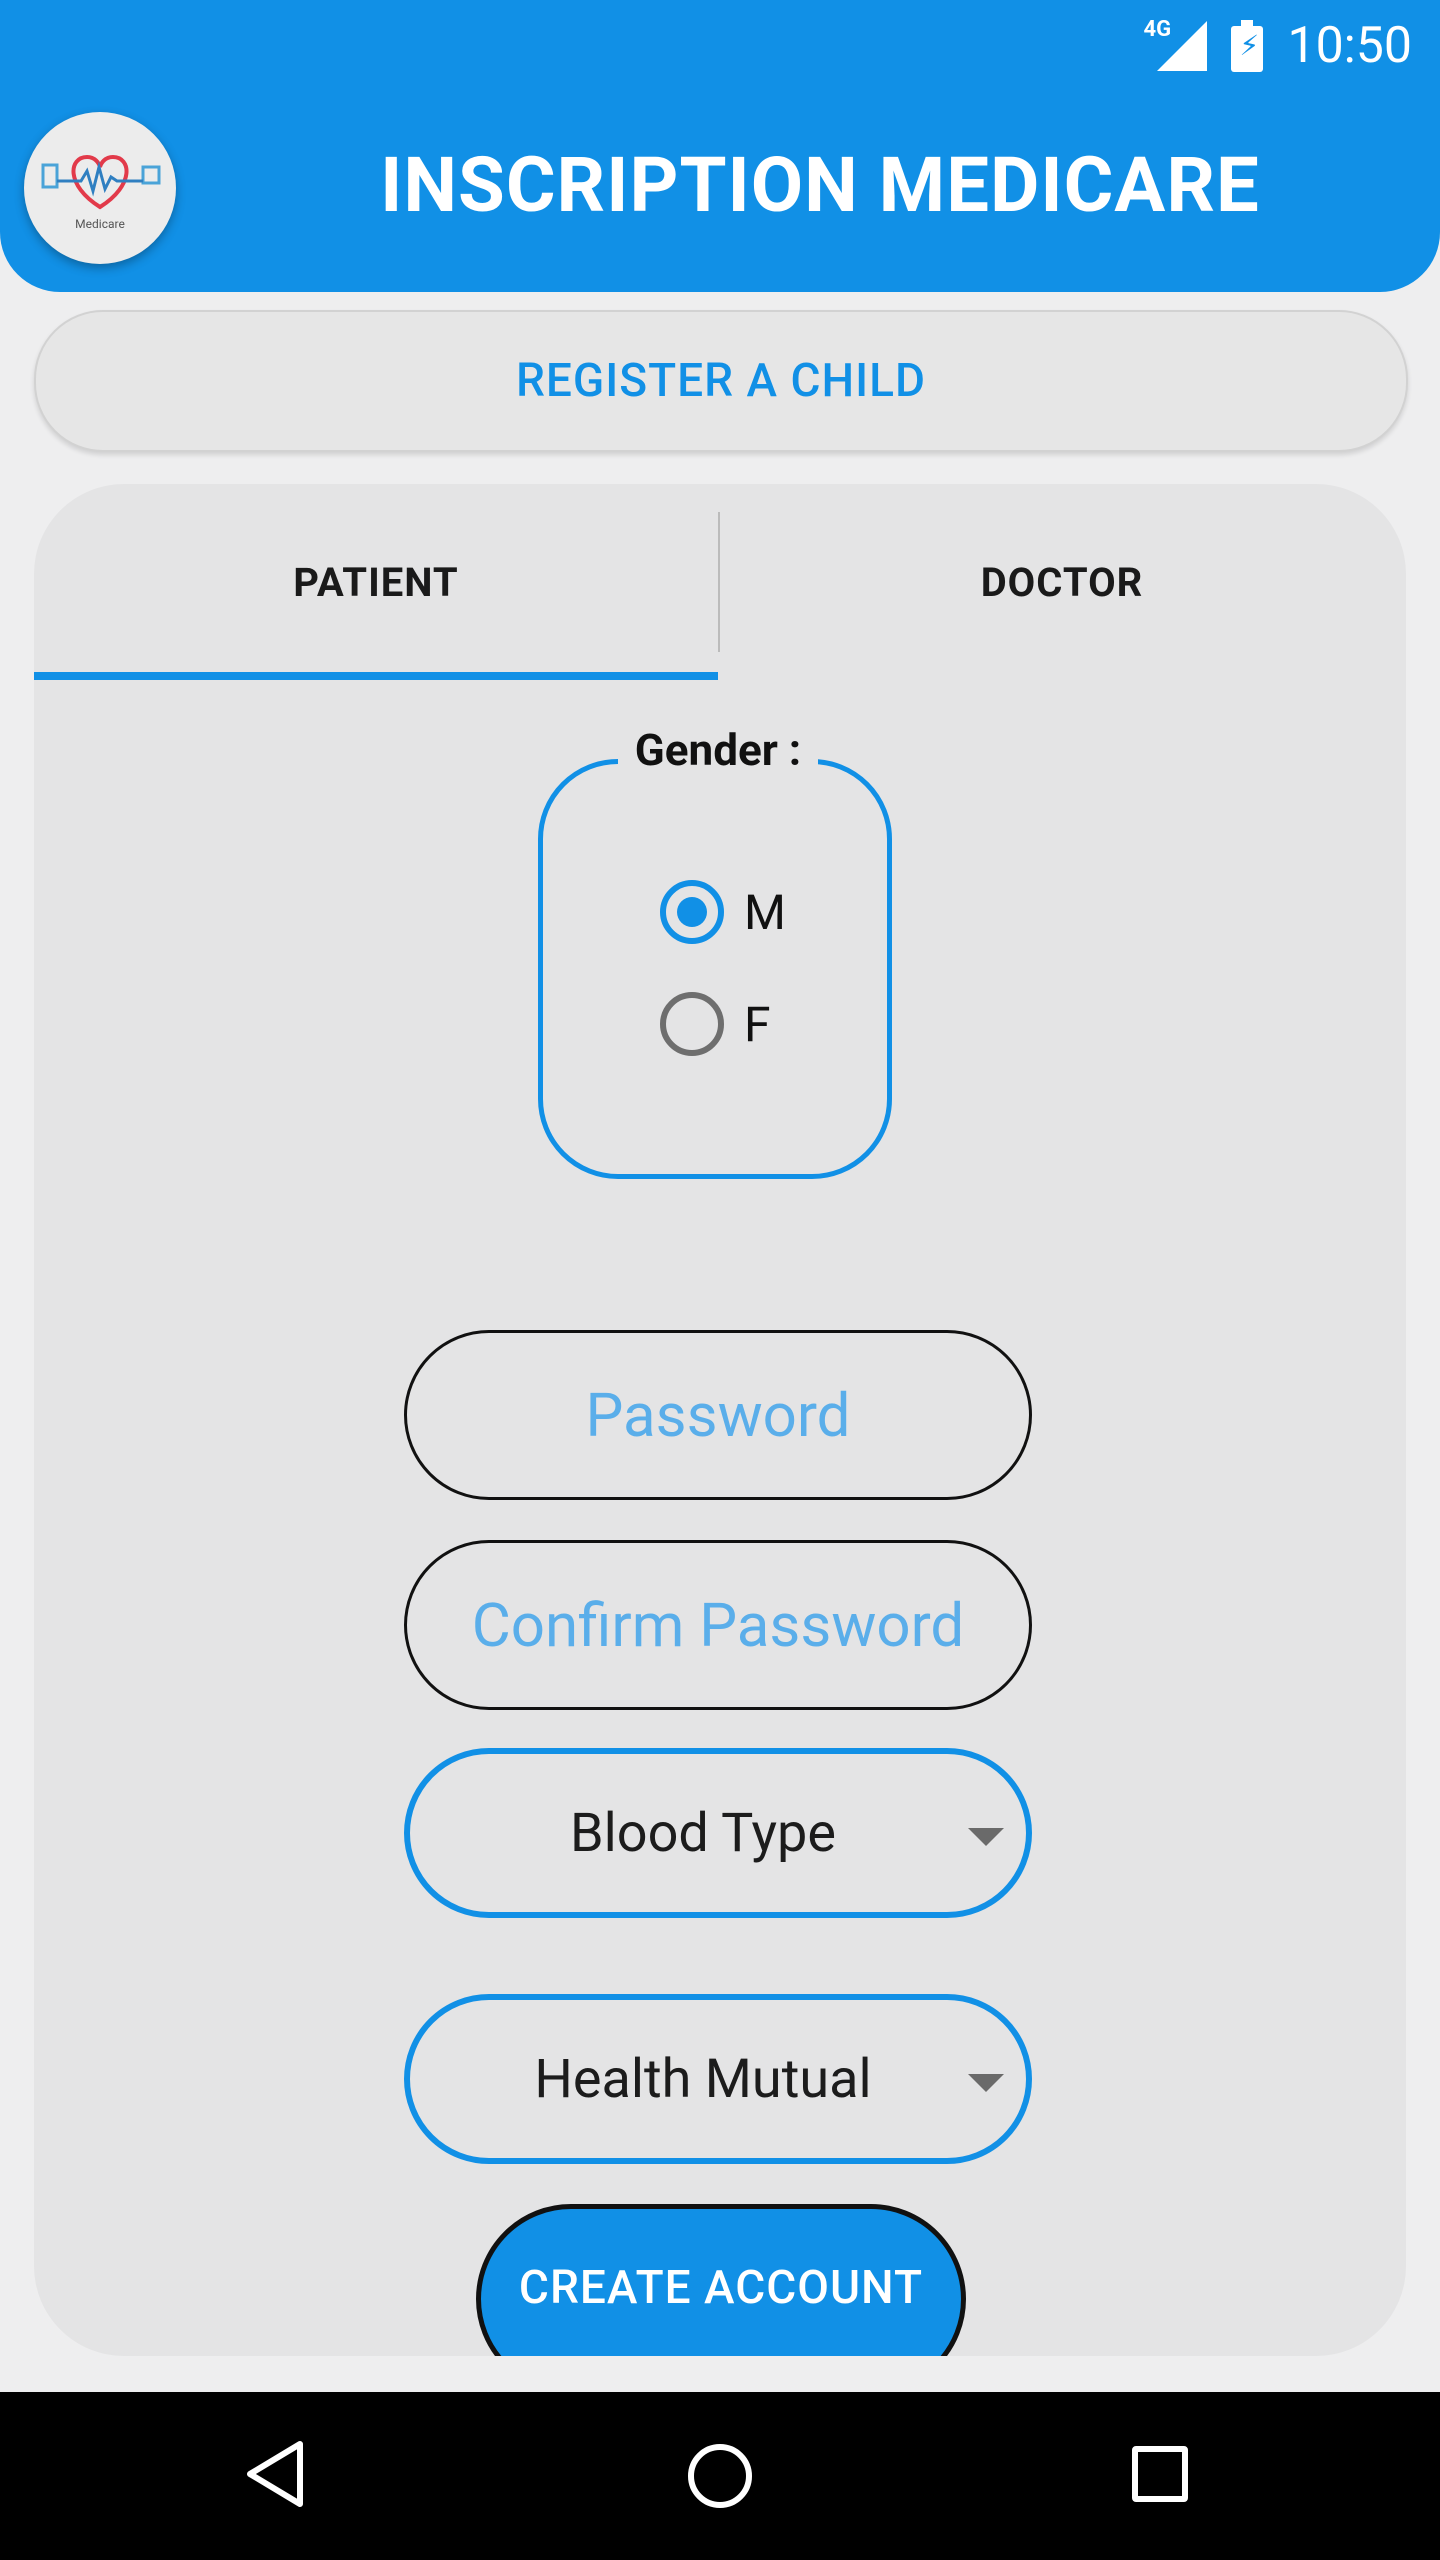 The image size is (1440, 2560). Describe the element at coordinates (715, 969) in the screenshot. I see `gender-group` at that location.